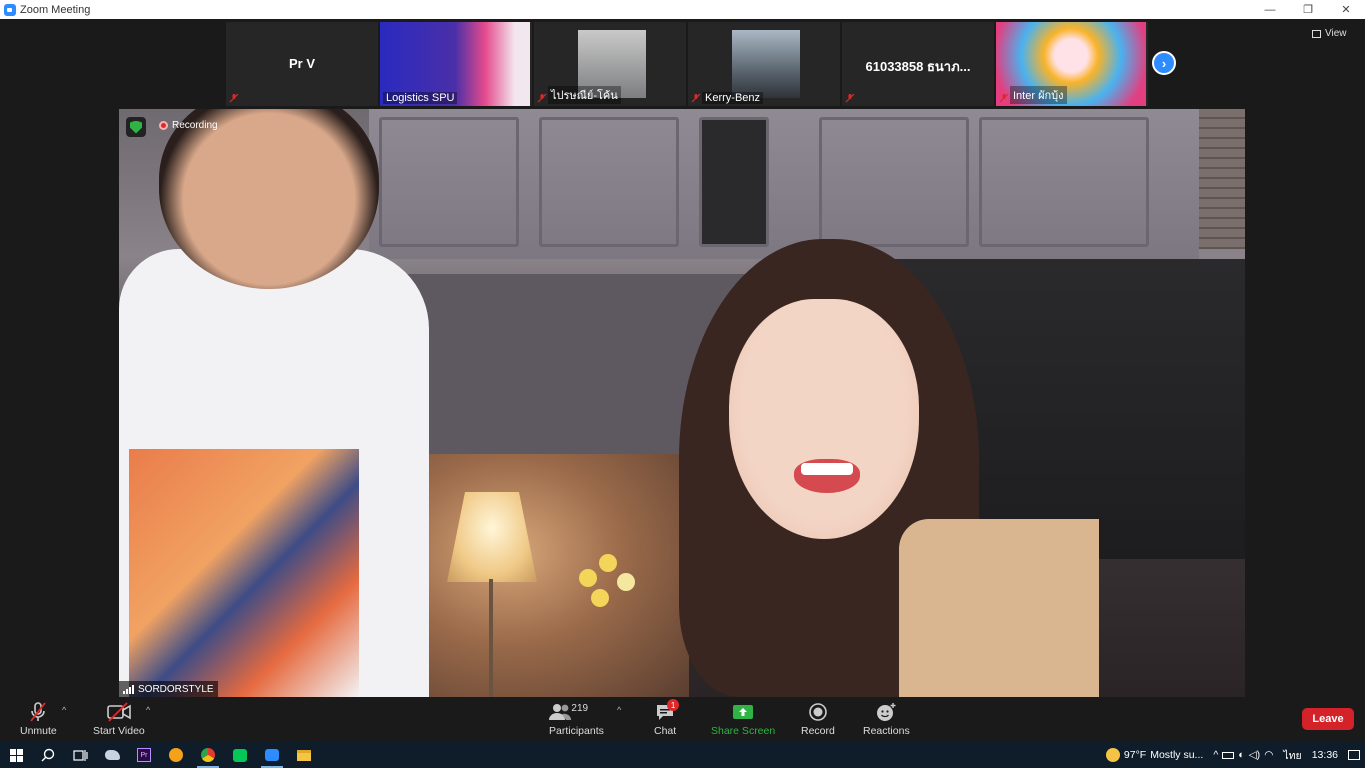  I want to click on speaker-volume-icon: ◁), so click(1255, 755).